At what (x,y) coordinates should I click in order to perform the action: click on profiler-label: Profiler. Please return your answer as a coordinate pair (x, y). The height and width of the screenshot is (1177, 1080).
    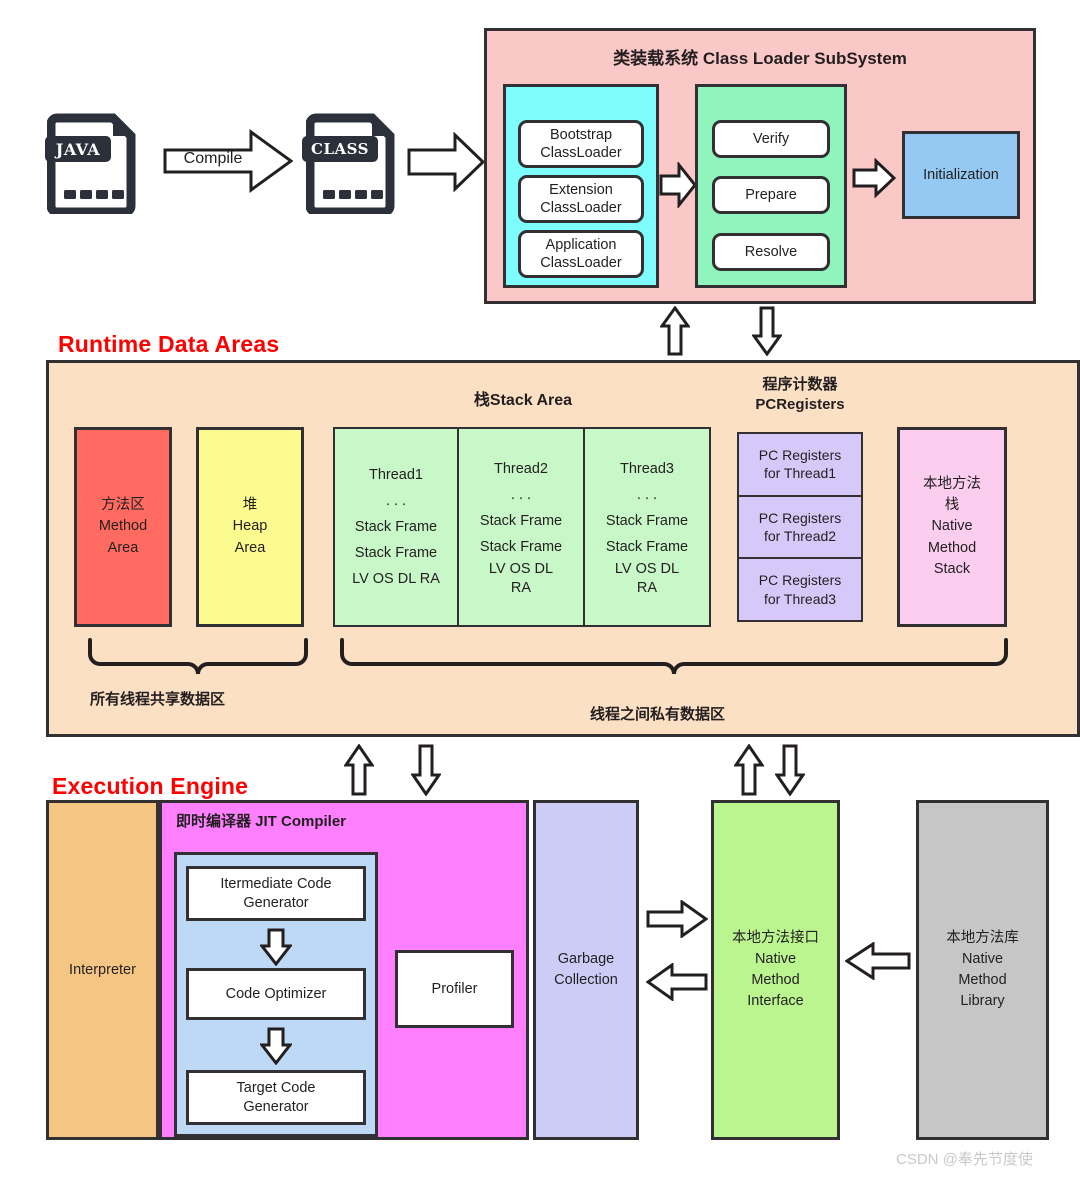
    Looking at the image, I should click on (454, 988).